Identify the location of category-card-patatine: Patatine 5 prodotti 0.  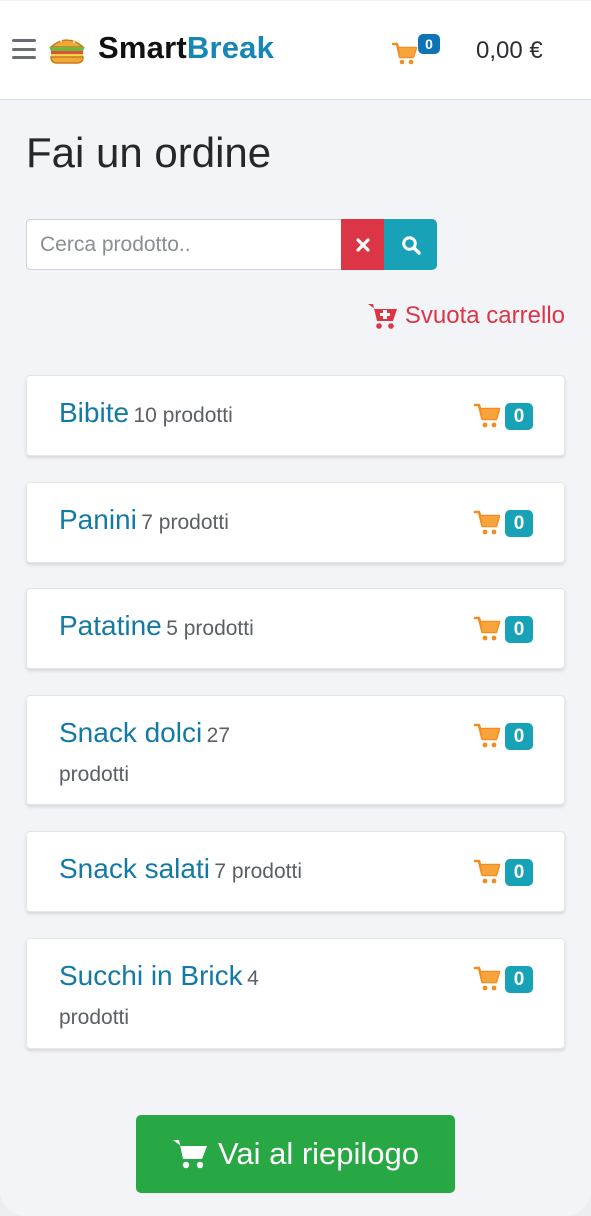
(295, 628).